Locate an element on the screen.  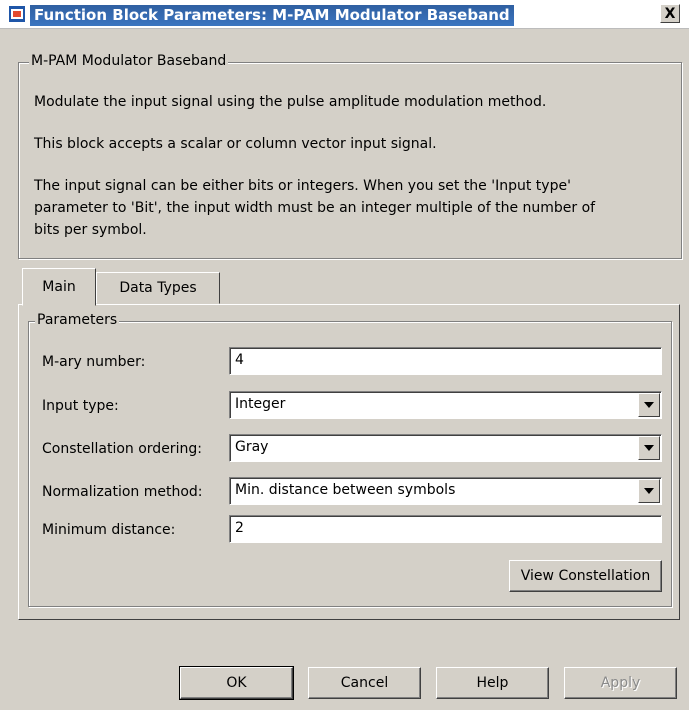
minimum-distance-input: 2 is located at coordinates (445, 529).